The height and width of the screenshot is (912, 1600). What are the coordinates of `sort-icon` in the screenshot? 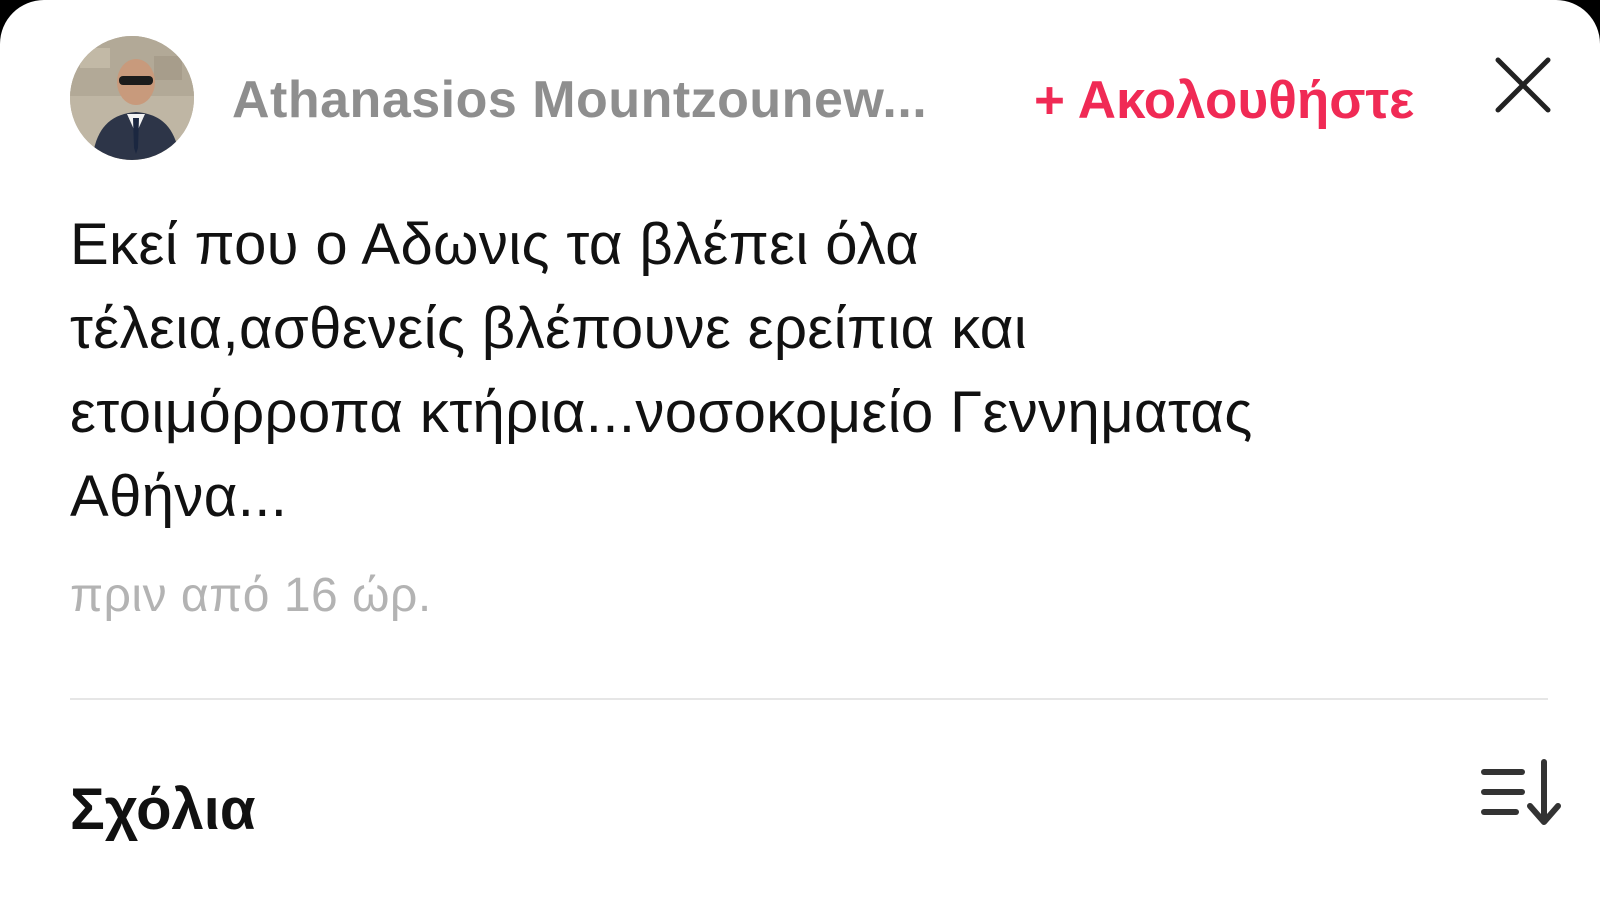 It's located at (1521, 794).